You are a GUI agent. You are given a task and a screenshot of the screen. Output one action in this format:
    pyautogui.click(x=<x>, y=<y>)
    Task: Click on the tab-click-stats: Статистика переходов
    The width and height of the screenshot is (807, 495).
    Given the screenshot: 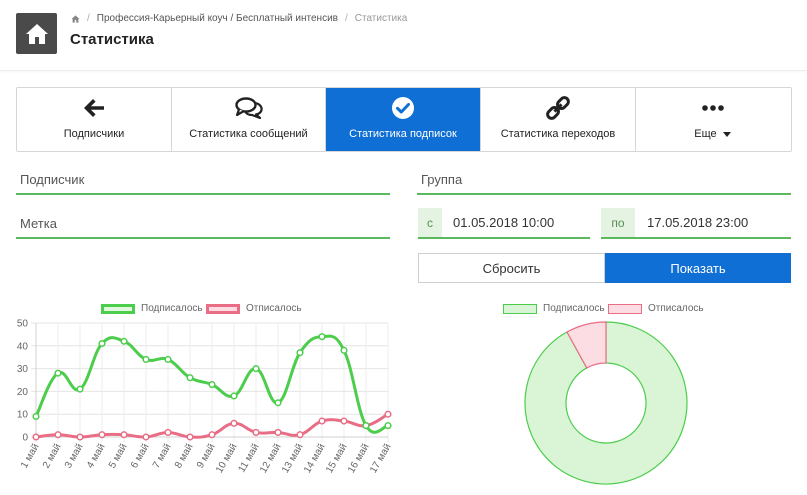 What is the action you would take?
    pyautogui.click(x=558, y=119)
    